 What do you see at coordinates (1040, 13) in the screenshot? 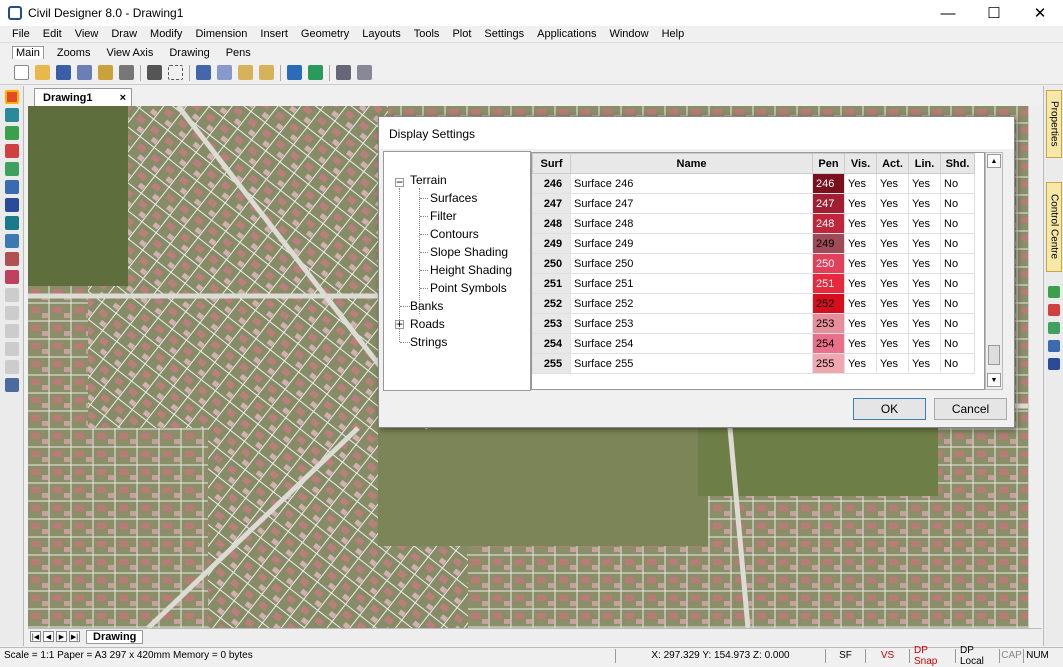
I see `close-button: ✕` at bounding box center [1040, 13].